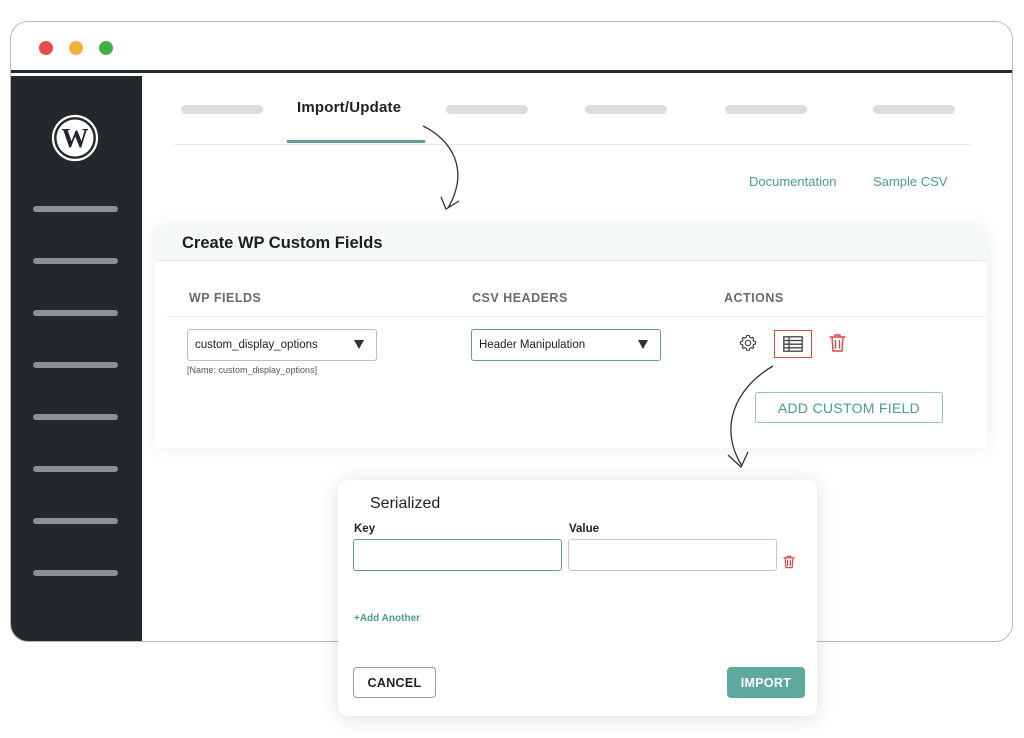 The image size is (1024, 738). Describe the element at coordinates (571, 244) in the screenshot. I see `card-header: Create WP Custom Fields` at that location.